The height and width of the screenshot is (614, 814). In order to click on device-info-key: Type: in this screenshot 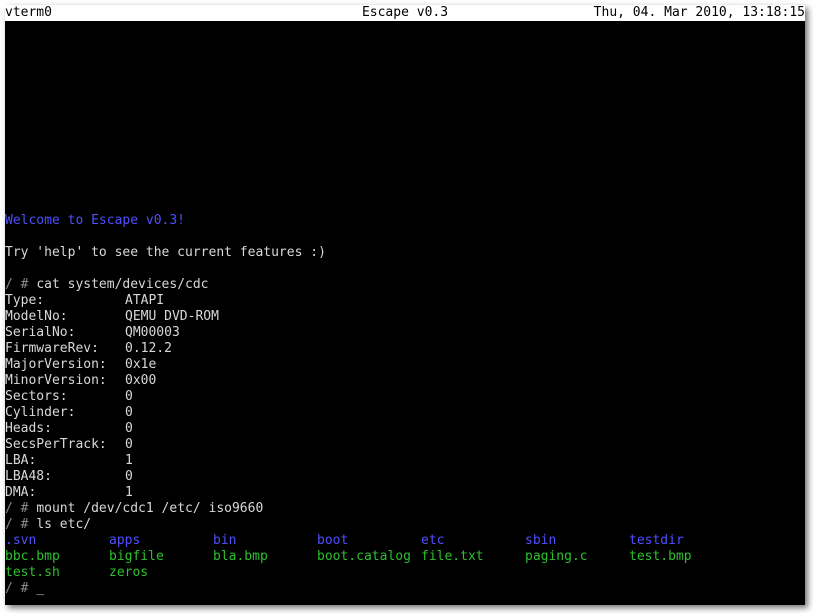, I will do `click(25, 300)`.